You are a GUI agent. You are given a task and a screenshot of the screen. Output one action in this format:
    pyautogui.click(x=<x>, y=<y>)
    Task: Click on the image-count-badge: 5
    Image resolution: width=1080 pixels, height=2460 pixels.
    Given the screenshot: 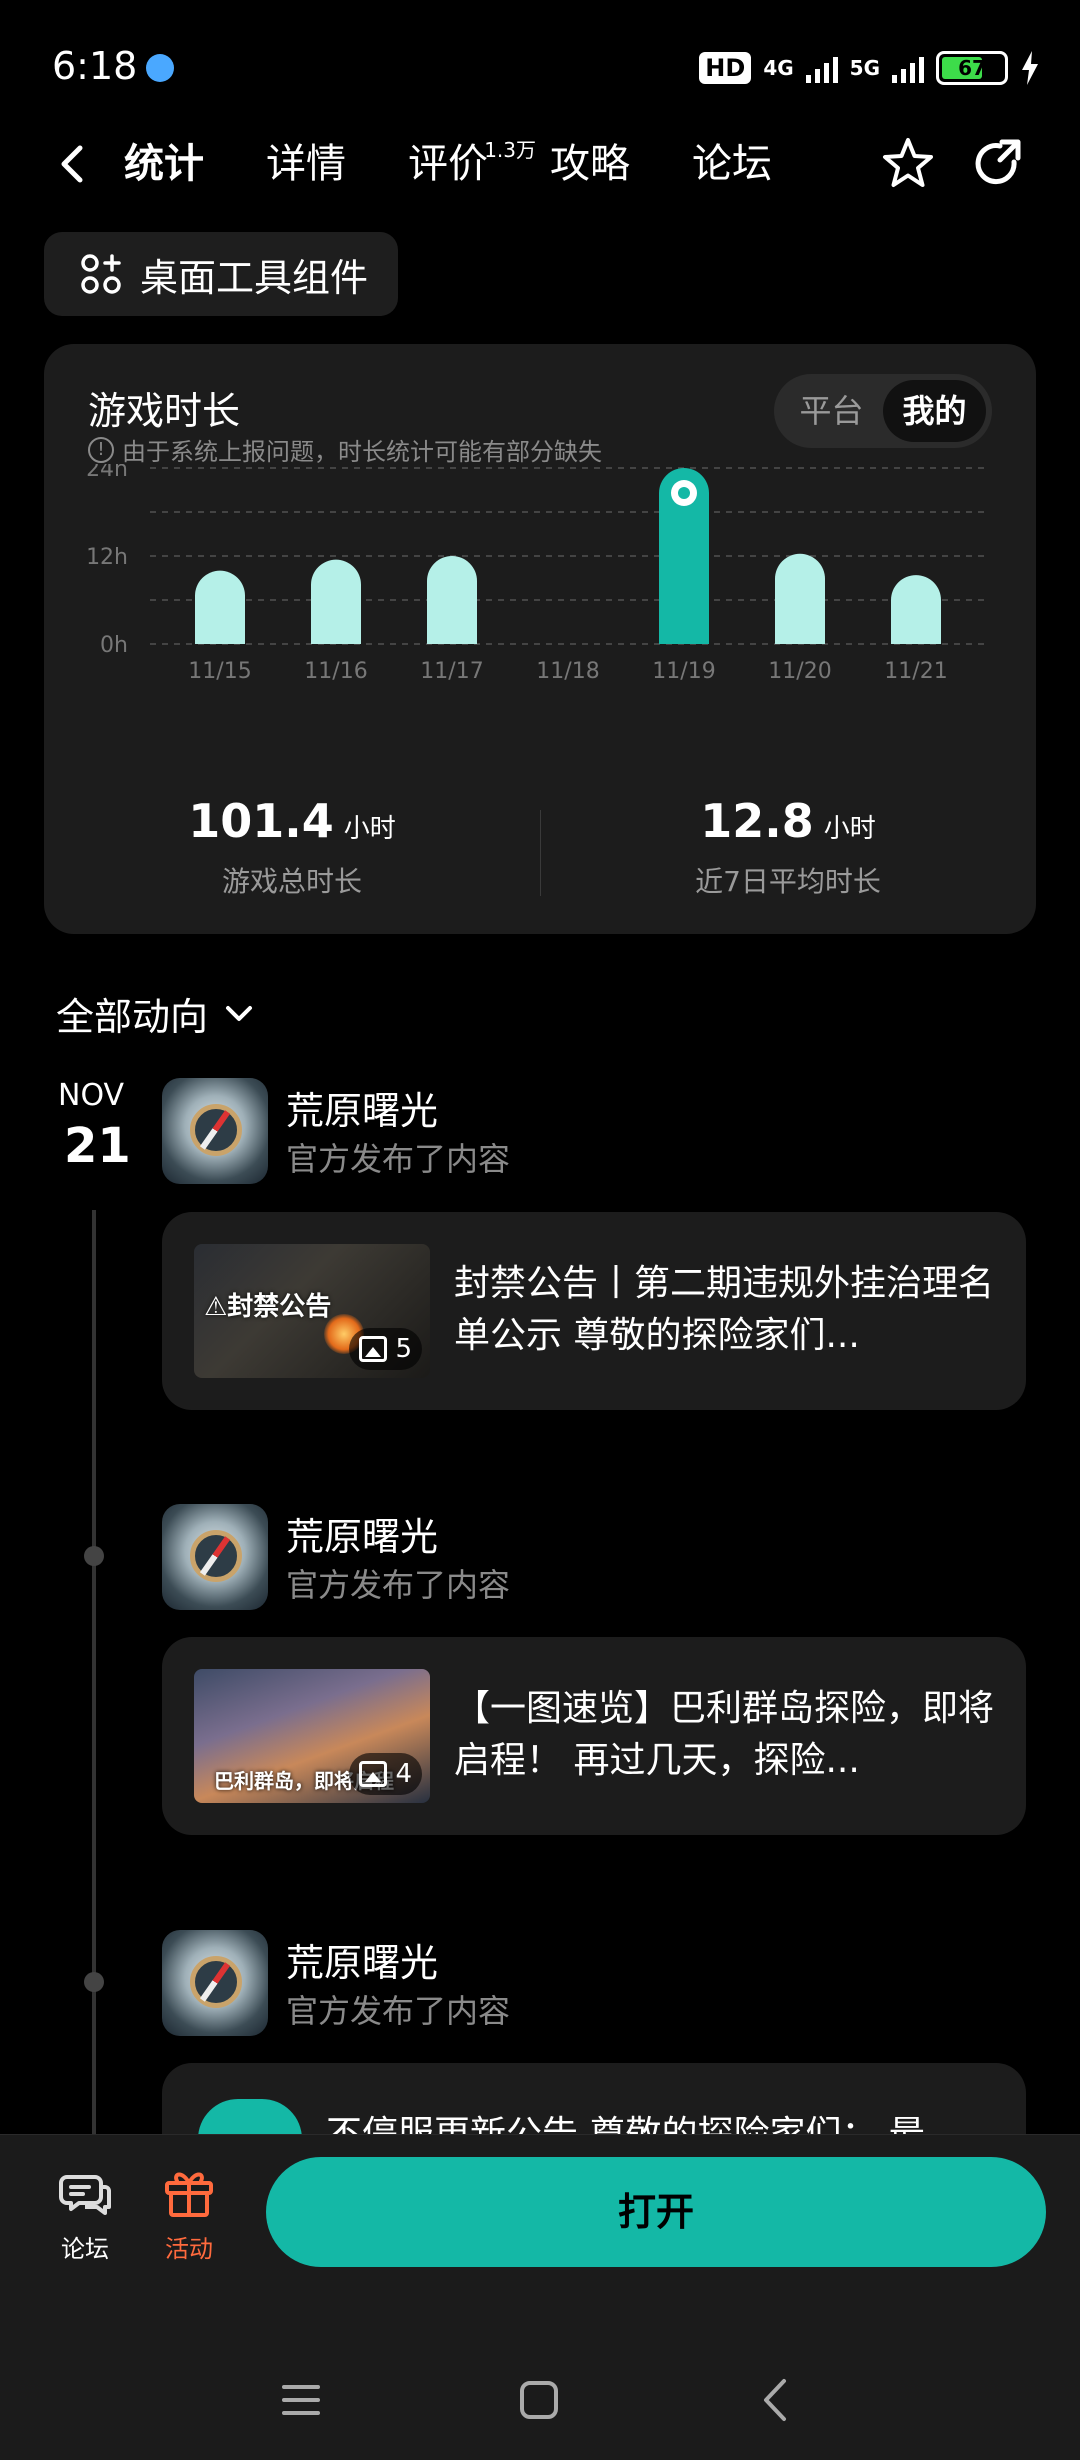 What is the action you would take?
    pyautogui.click(x=385, y=1349)
    